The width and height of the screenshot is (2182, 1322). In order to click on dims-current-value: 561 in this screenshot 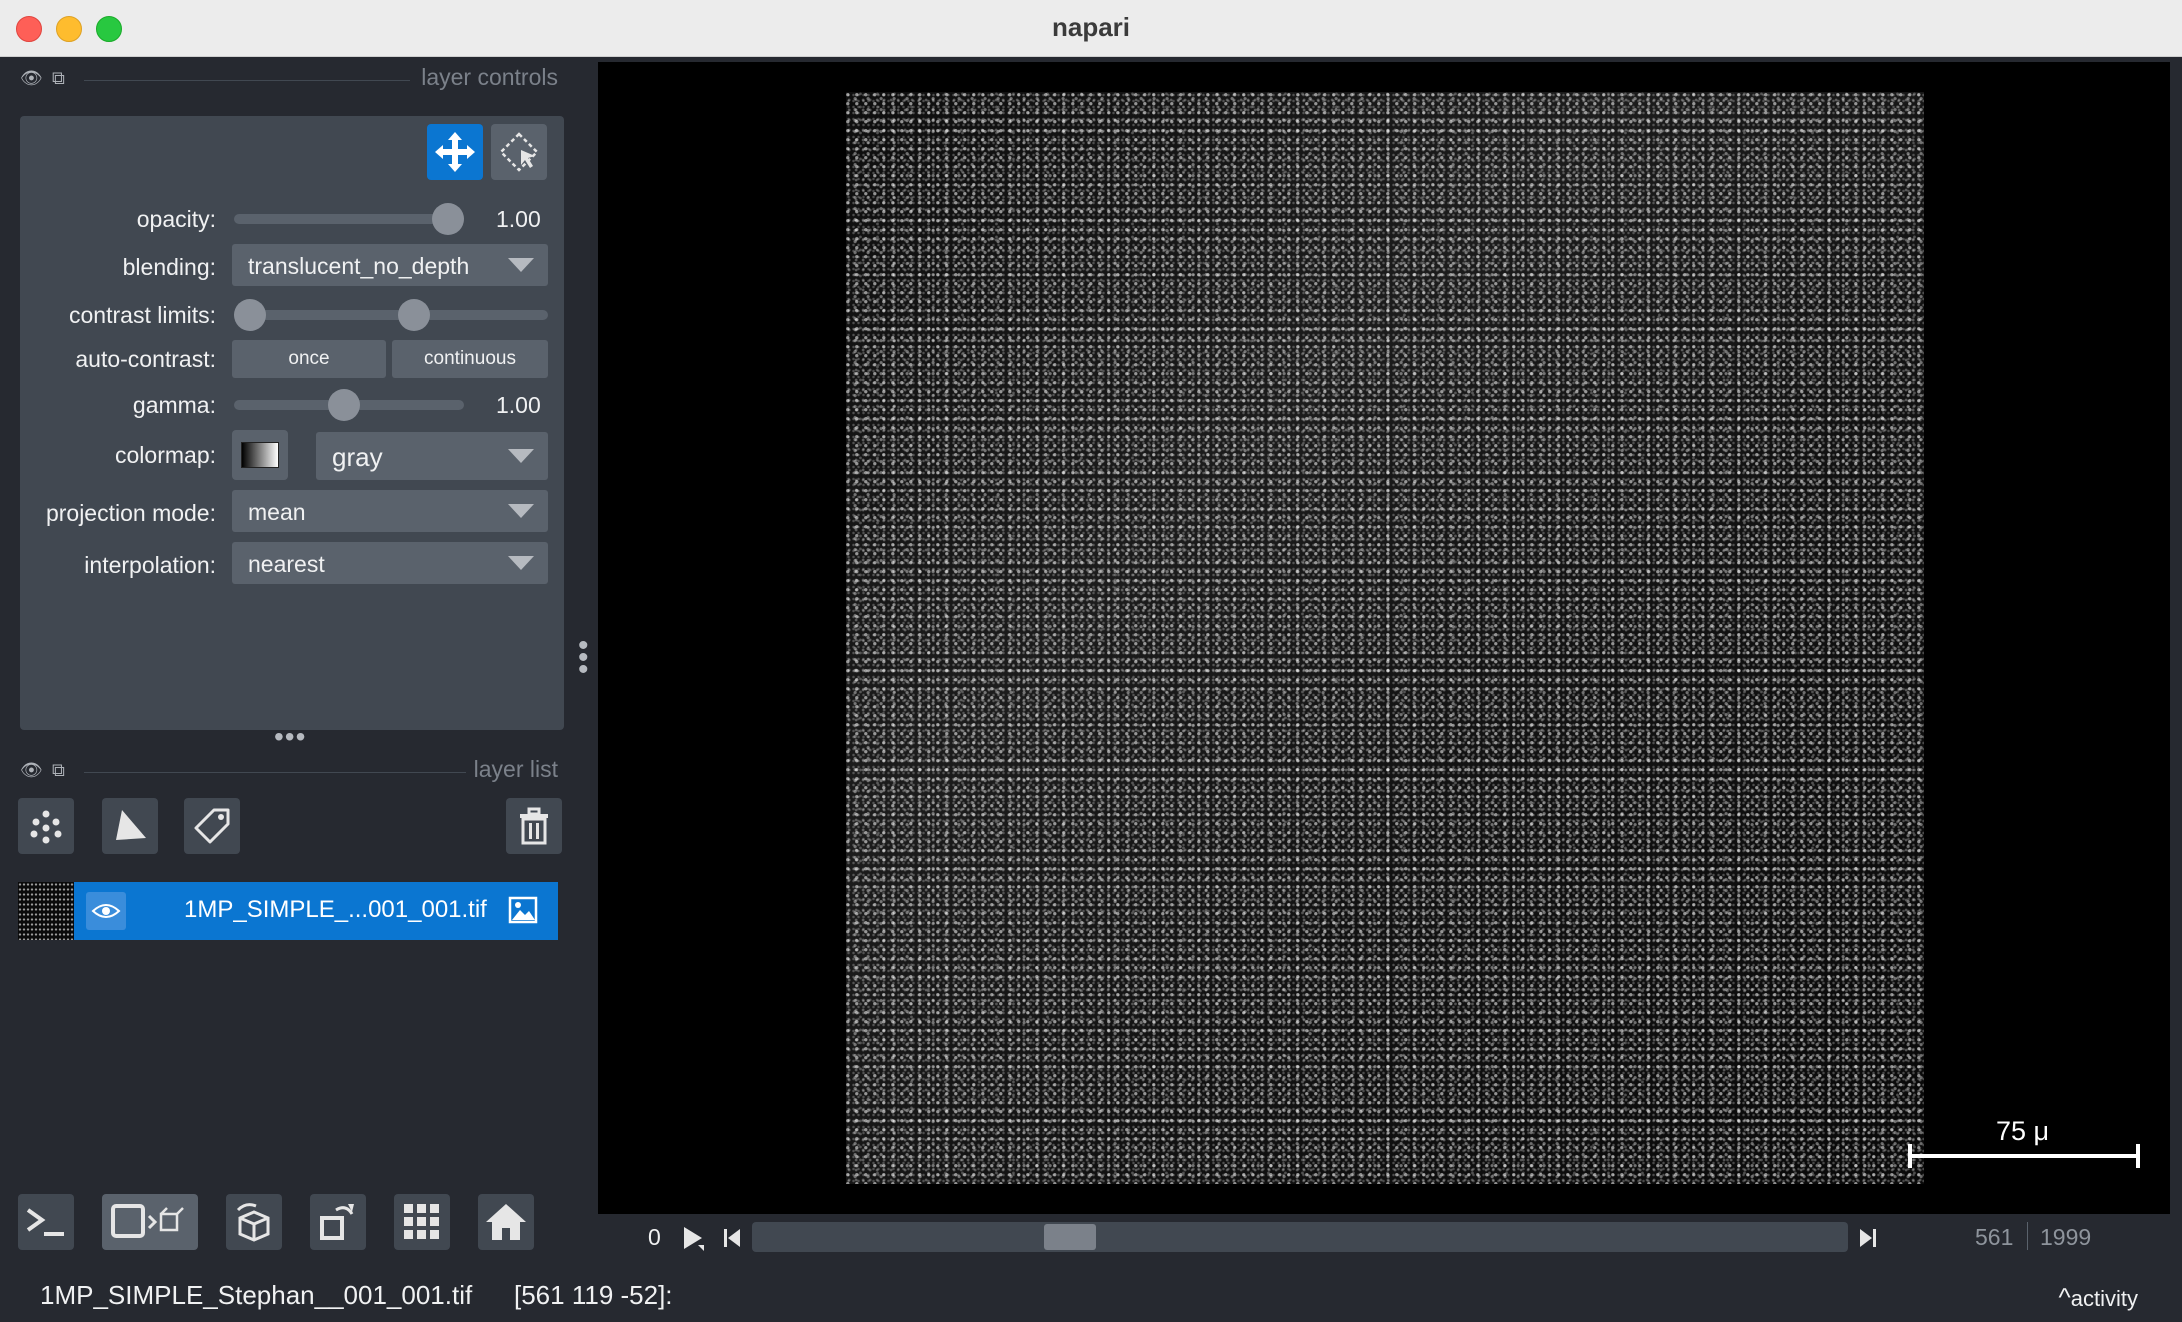, I will do `click(1994, 1237)`.